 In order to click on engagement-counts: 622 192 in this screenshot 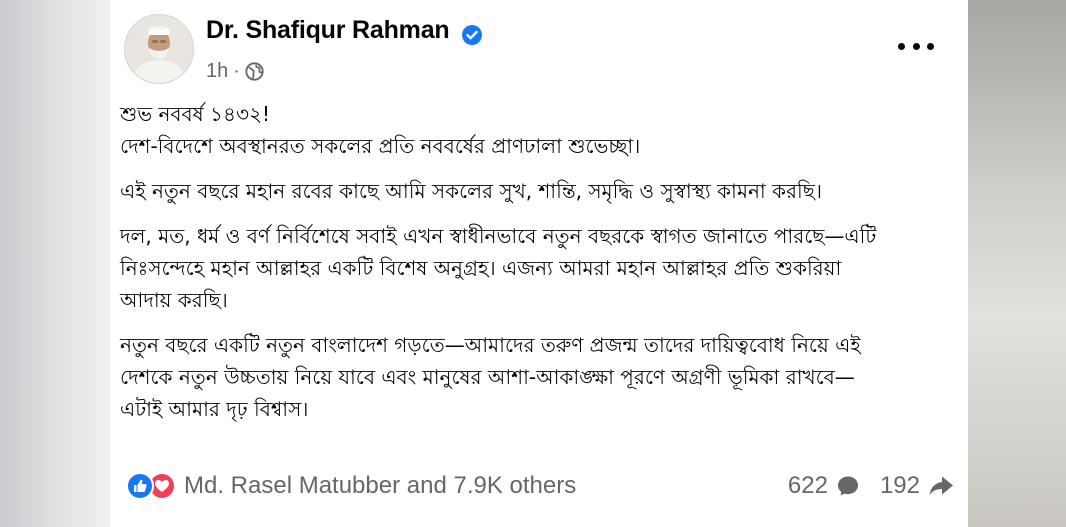, I will do `click(871, 486)`.